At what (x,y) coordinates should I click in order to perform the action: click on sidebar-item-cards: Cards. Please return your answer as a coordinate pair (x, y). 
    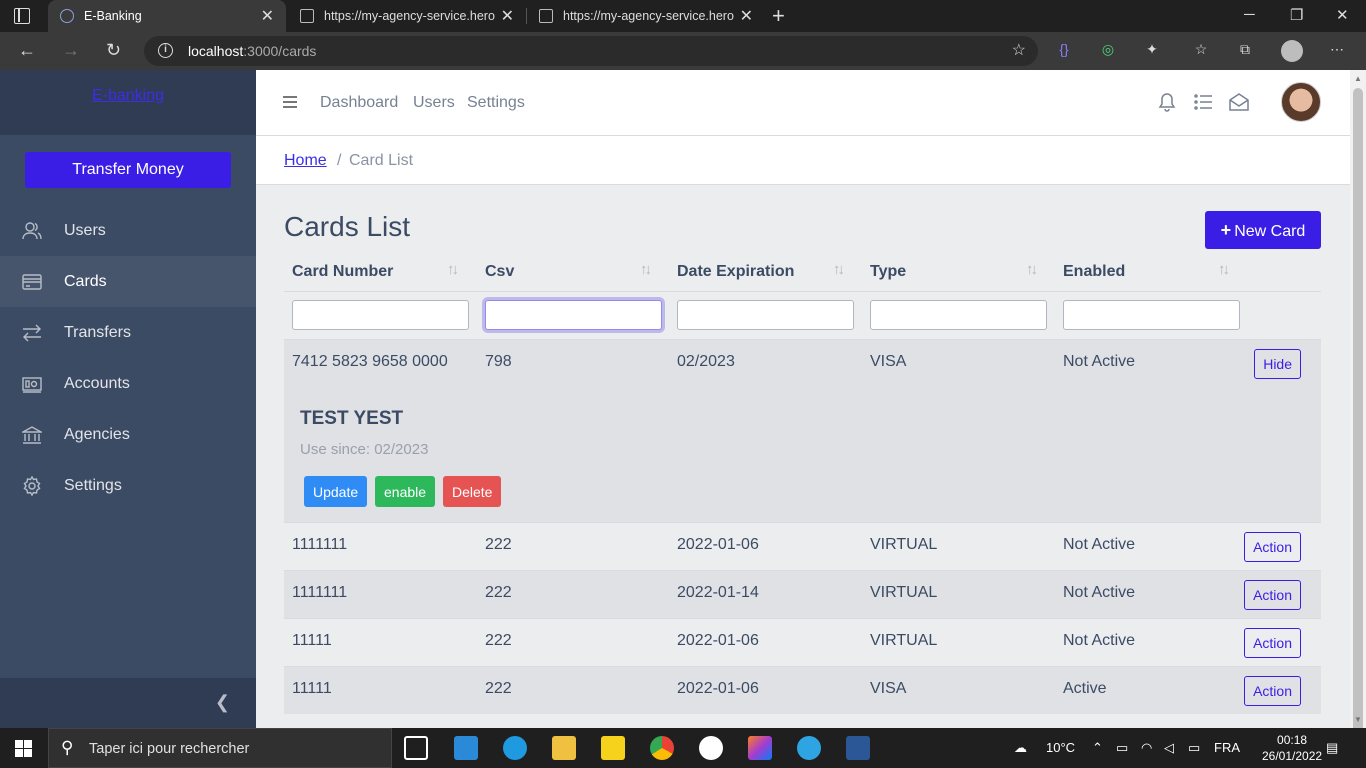
    Looking at the image, I should click on (128, 281).